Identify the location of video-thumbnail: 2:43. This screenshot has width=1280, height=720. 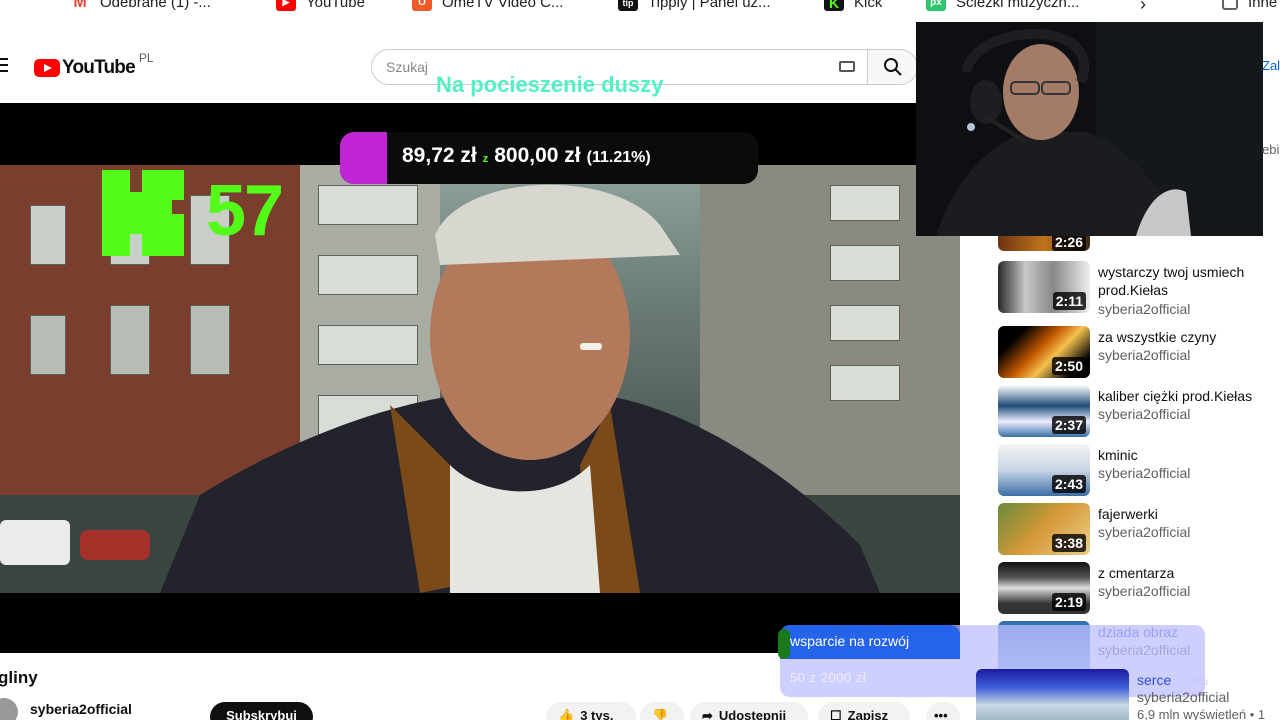
(1044, 470).